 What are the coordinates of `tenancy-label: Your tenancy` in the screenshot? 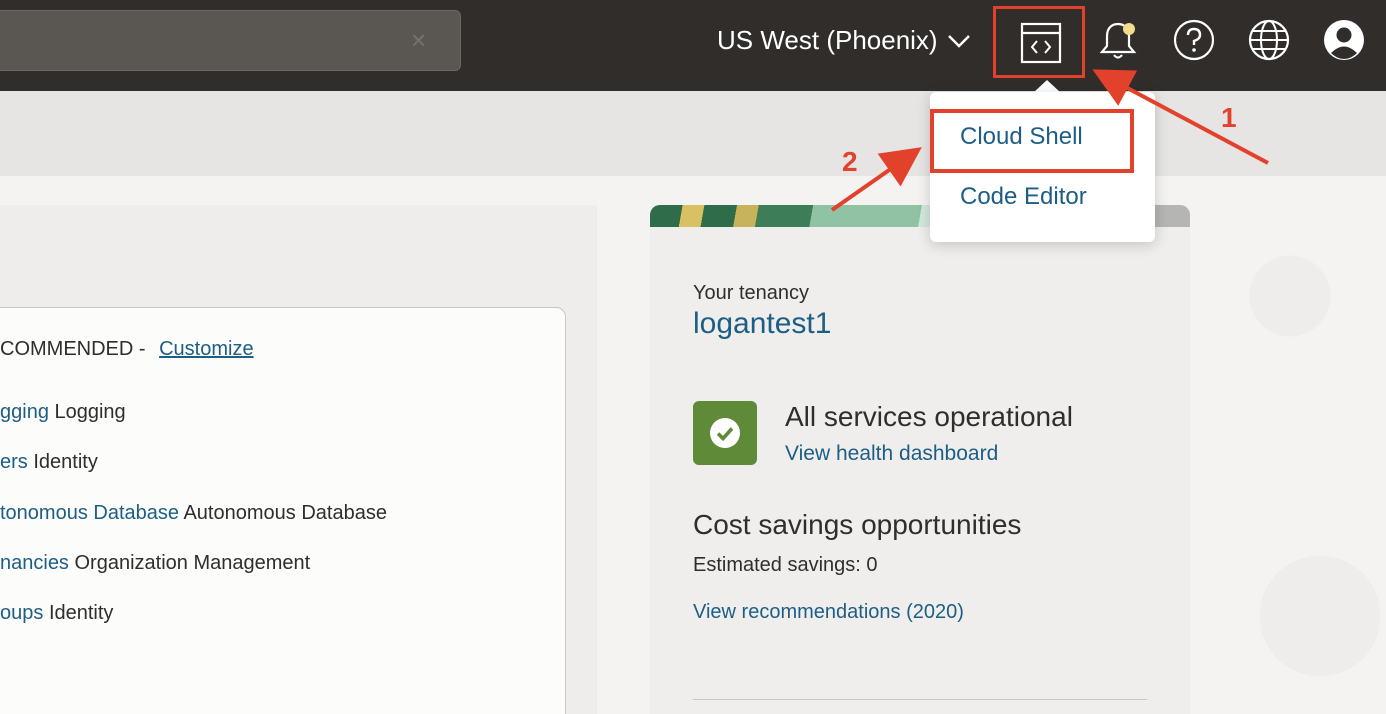 It's located at (751, 293).